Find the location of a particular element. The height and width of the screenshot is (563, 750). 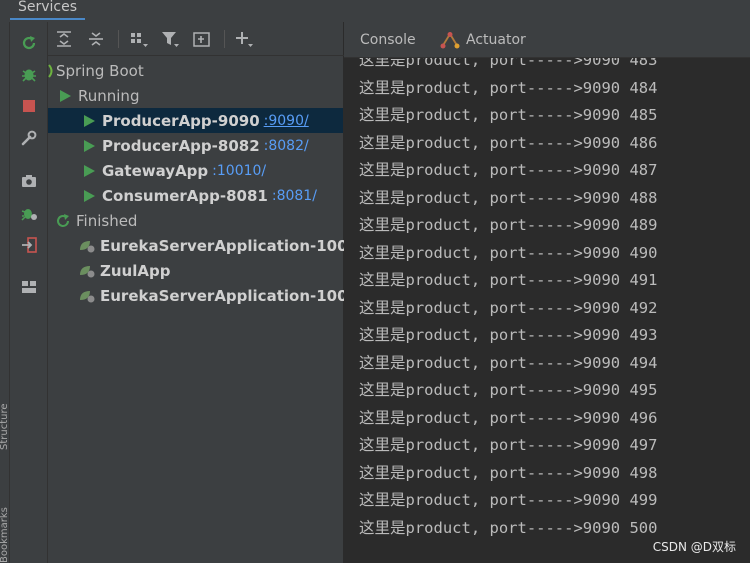

app-name: GatewayApp is located at coordinates (155, 170).